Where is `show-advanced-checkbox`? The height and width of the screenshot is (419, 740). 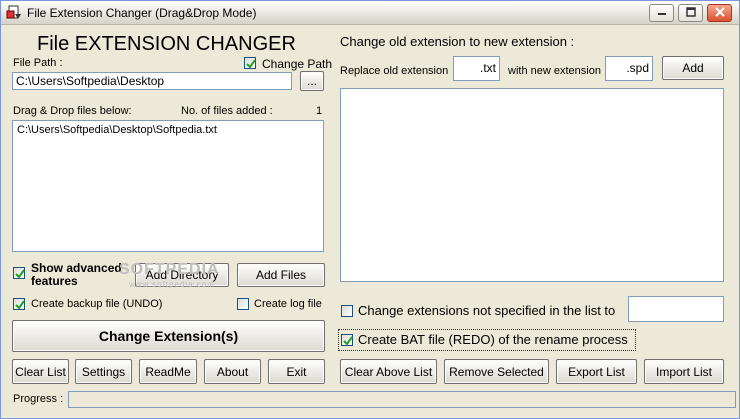
show-advanced-checkbox is located at coordinates (19, 273).